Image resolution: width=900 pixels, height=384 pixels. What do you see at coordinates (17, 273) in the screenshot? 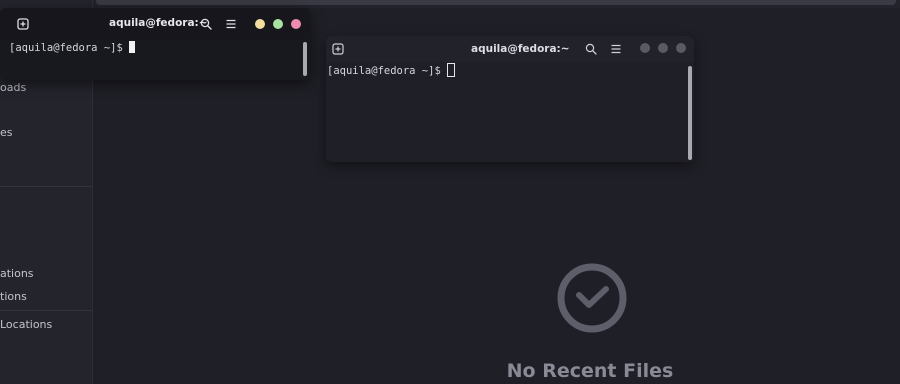
I see `sidebar-item-partial-4: ations` at bounding box center [17, 273].